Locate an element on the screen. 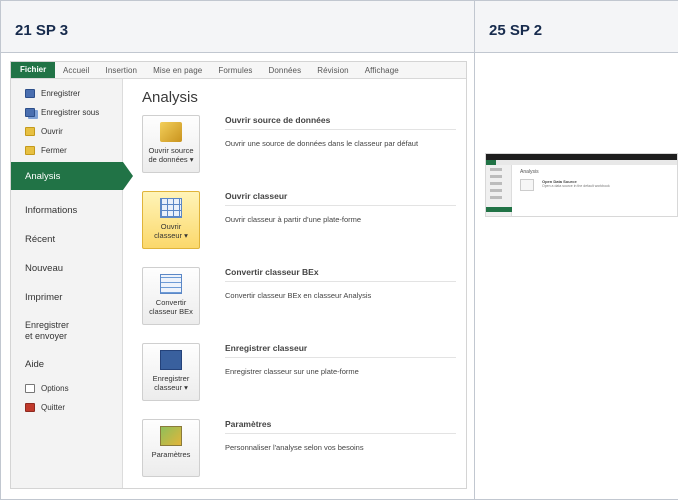 Image resolution: width=678 pixels, height=500 pixels. column-header-21sp3: 21 SP 3 is located at coordinates (237, 26).